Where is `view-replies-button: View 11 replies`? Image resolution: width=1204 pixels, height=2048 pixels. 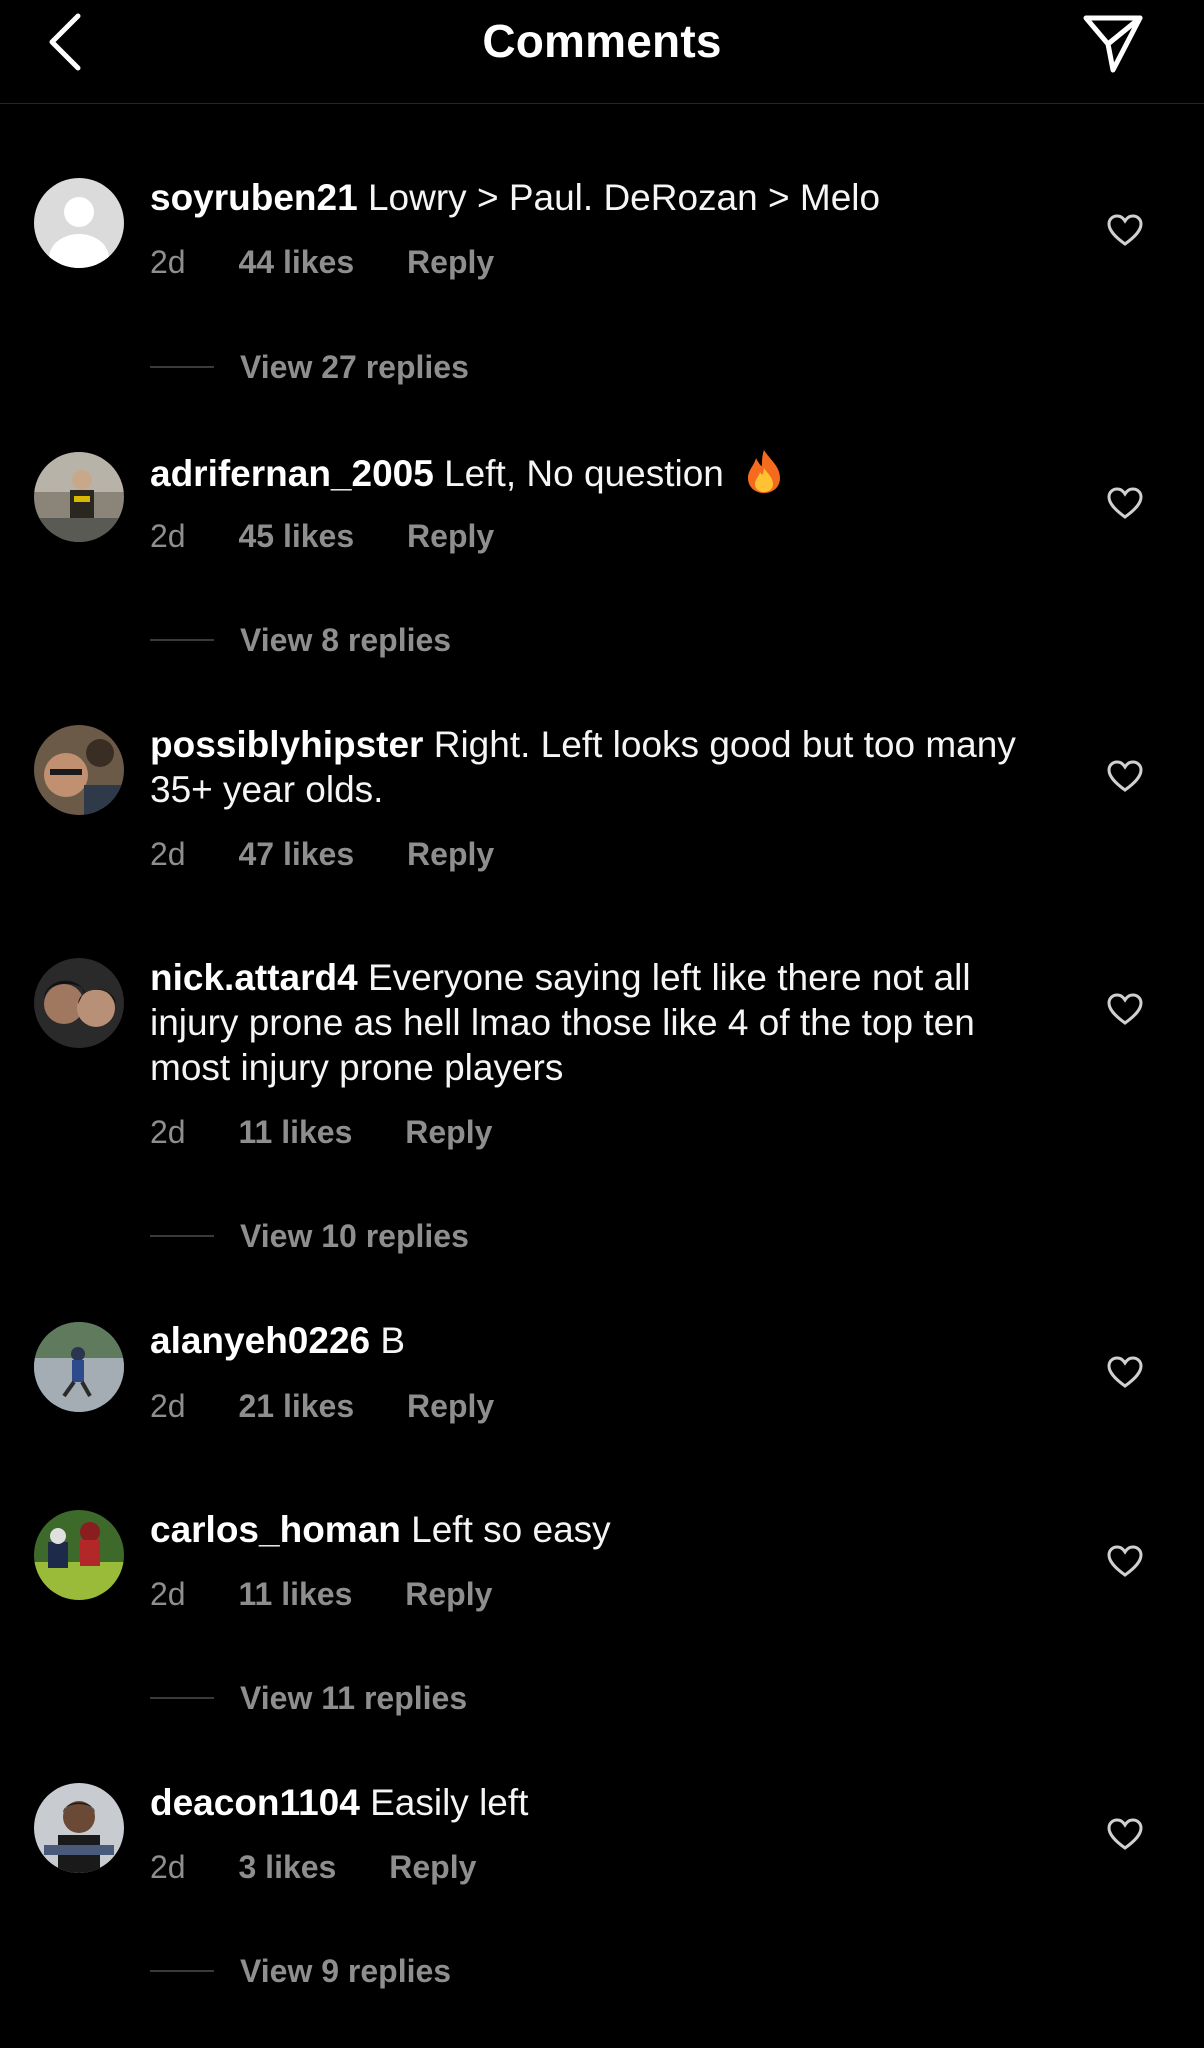
view-replies-button: View 11 replies is located at coordinates (308, 1698).